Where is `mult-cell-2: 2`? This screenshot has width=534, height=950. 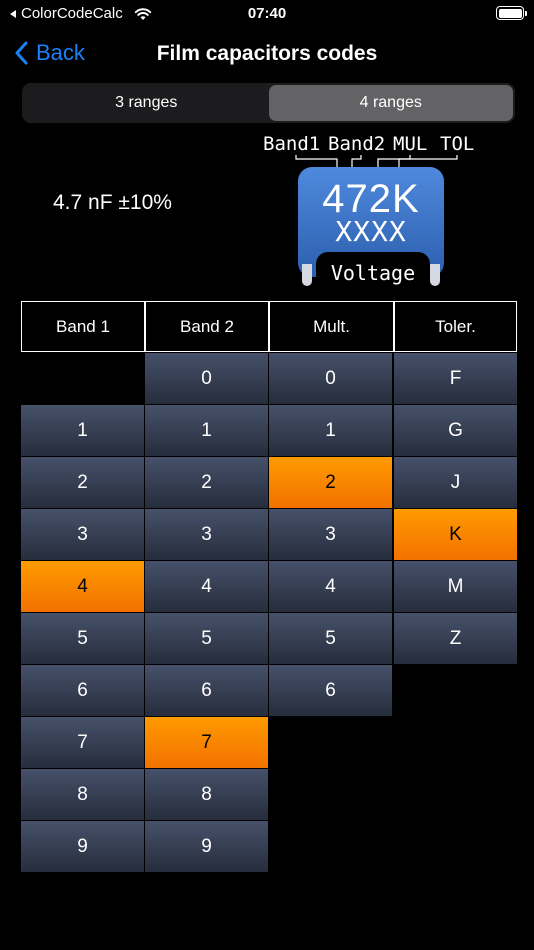 mult-cell-2: 2 is located at coordinates (330, 482).